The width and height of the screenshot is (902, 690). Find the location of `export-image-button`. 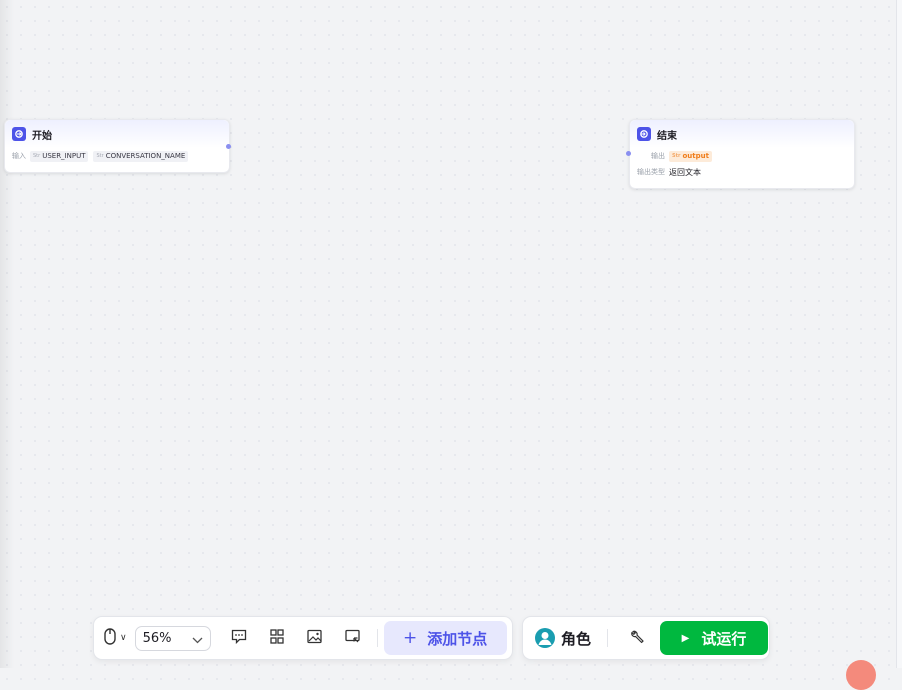

export-image-button is located at coordinates (315, 638).